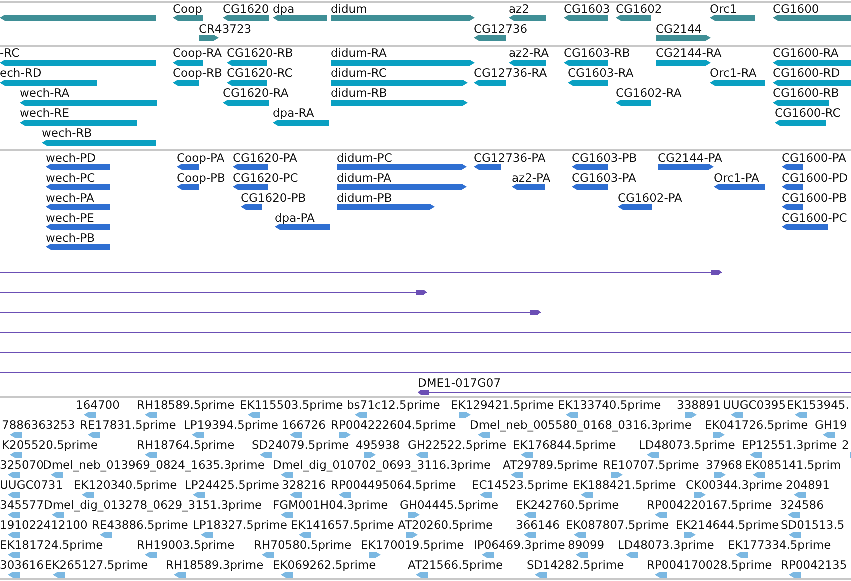  What do you see at coordinates (815, 178) in the screenshot?
I see `feature-label: CG1600-PD` at bounding box center [815, 178].